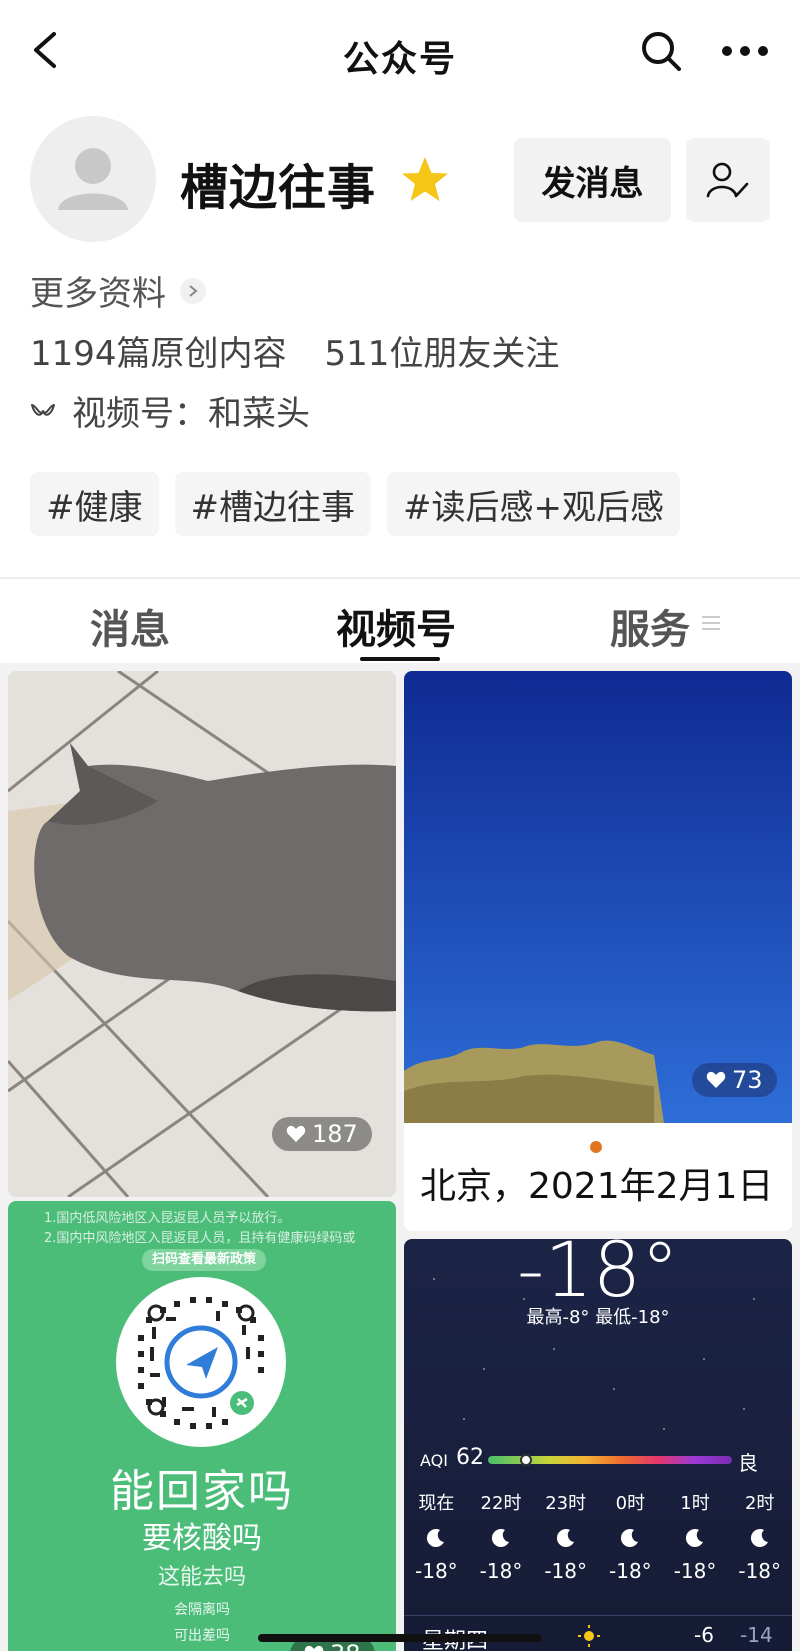 The image size is (800, 1651). I want to click on policy-note: 2.国内中风险地区入昆返昆人员，且持有健康码绿码或, so click(200, 1238).